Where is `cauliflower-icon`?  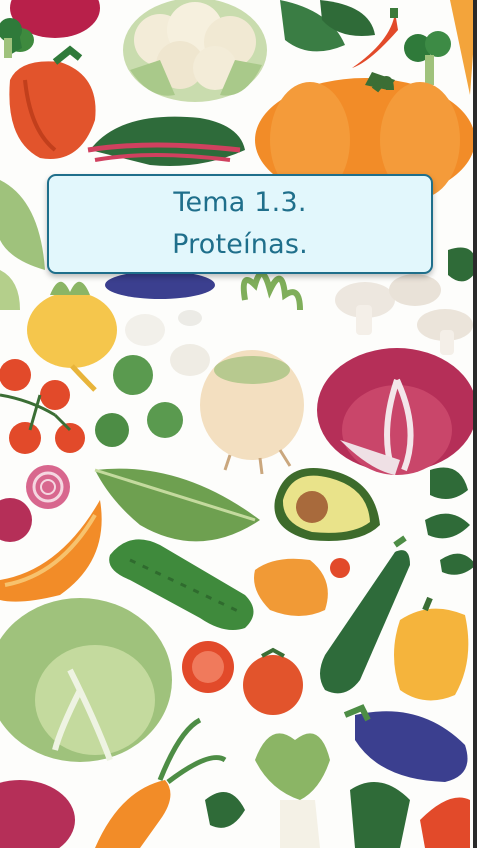
cauliflower-icon is located at coordinates (195, 51).